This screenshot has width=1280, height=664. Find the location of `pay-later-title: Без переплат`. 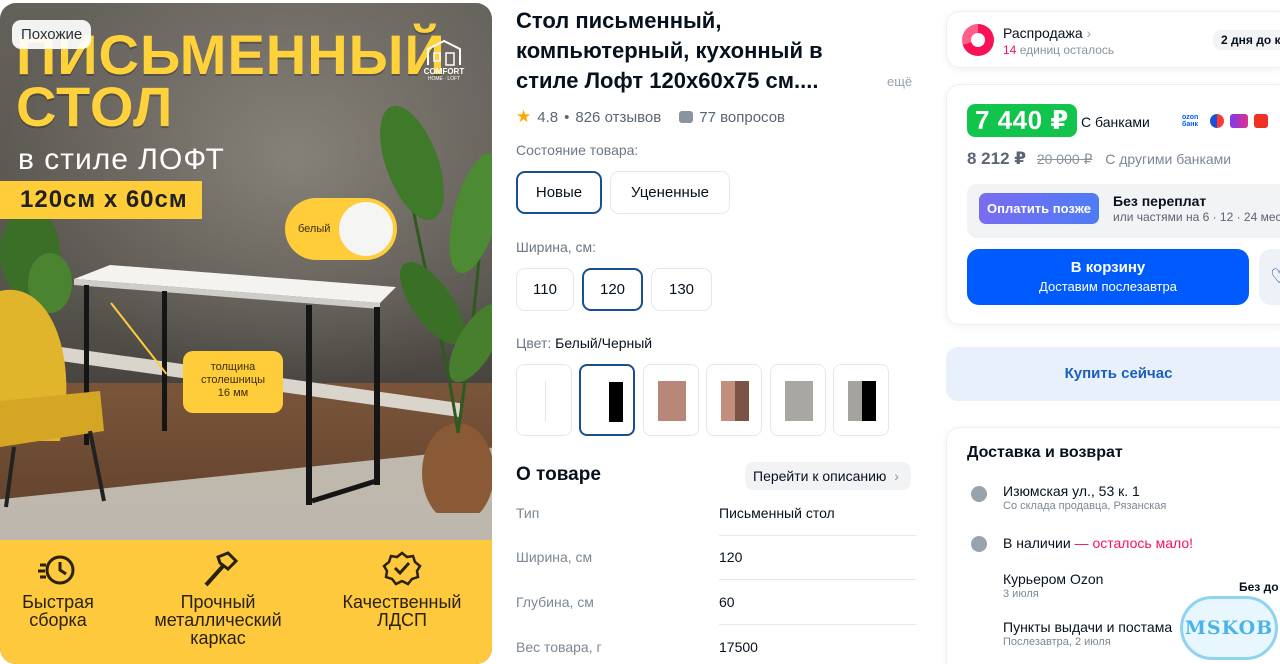

pay-later-title: Без переплат is located at coordinates (1160, 201).